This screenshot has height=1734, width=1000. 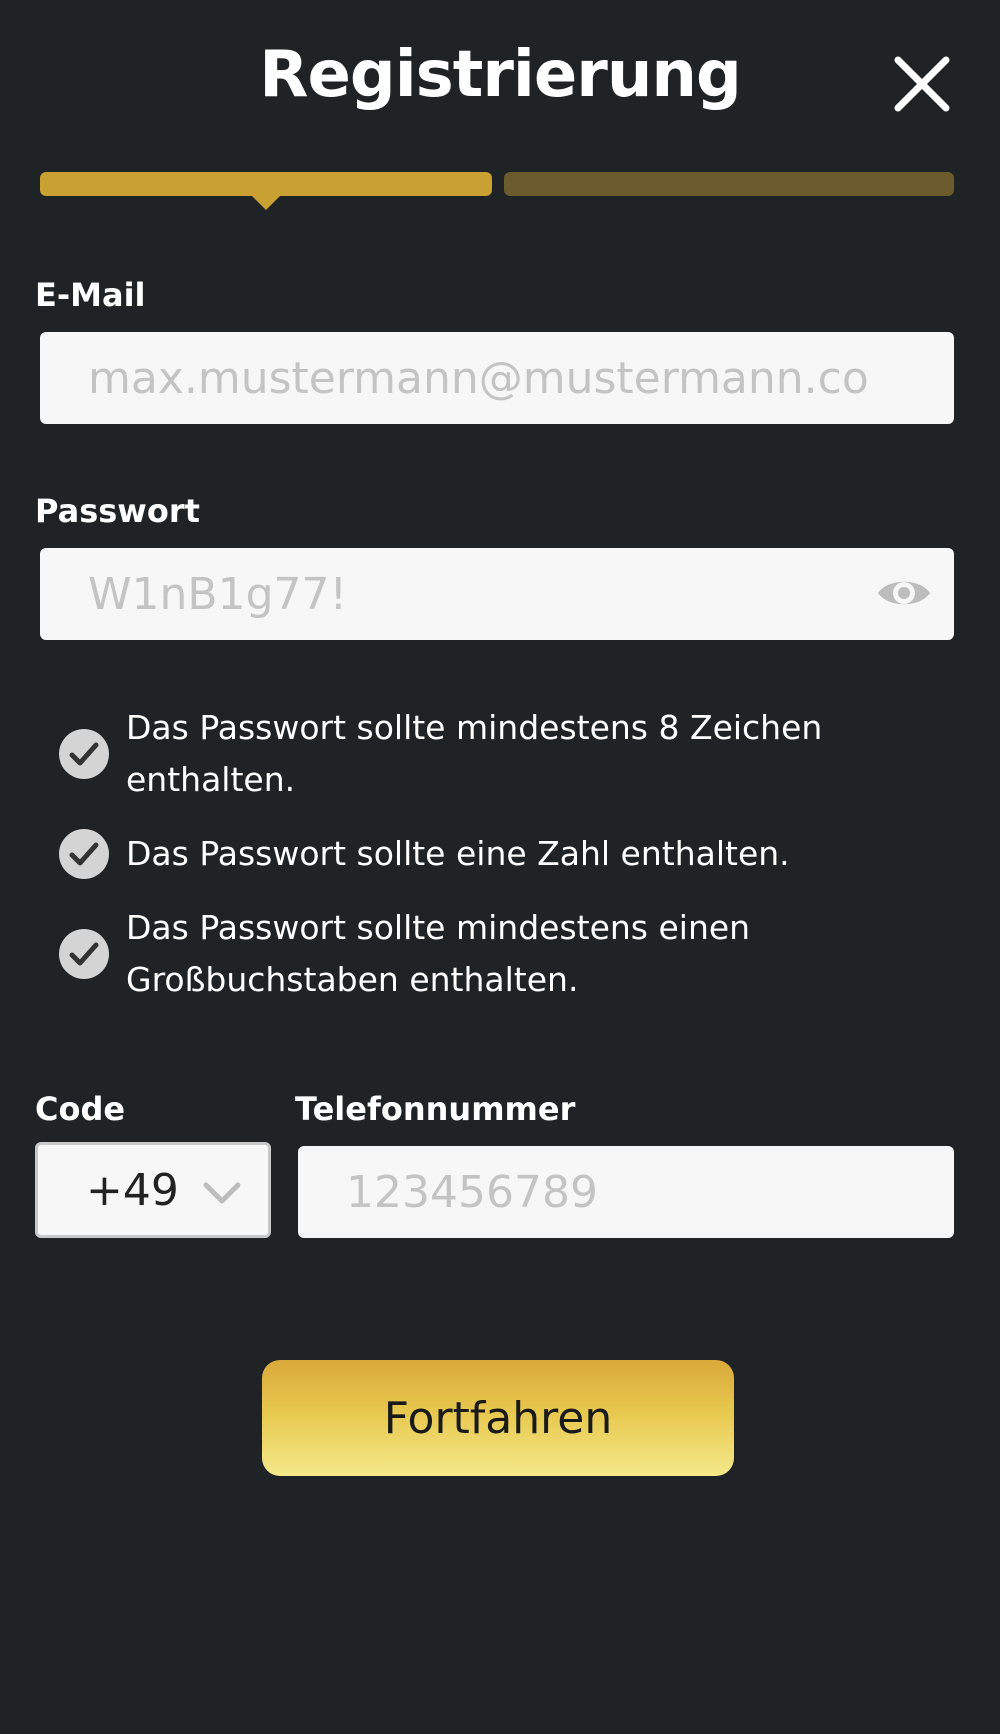 What do you see at coordinates (497, 192) in the screenshot?
I see `step-progress` at bounding box center [497, 192].